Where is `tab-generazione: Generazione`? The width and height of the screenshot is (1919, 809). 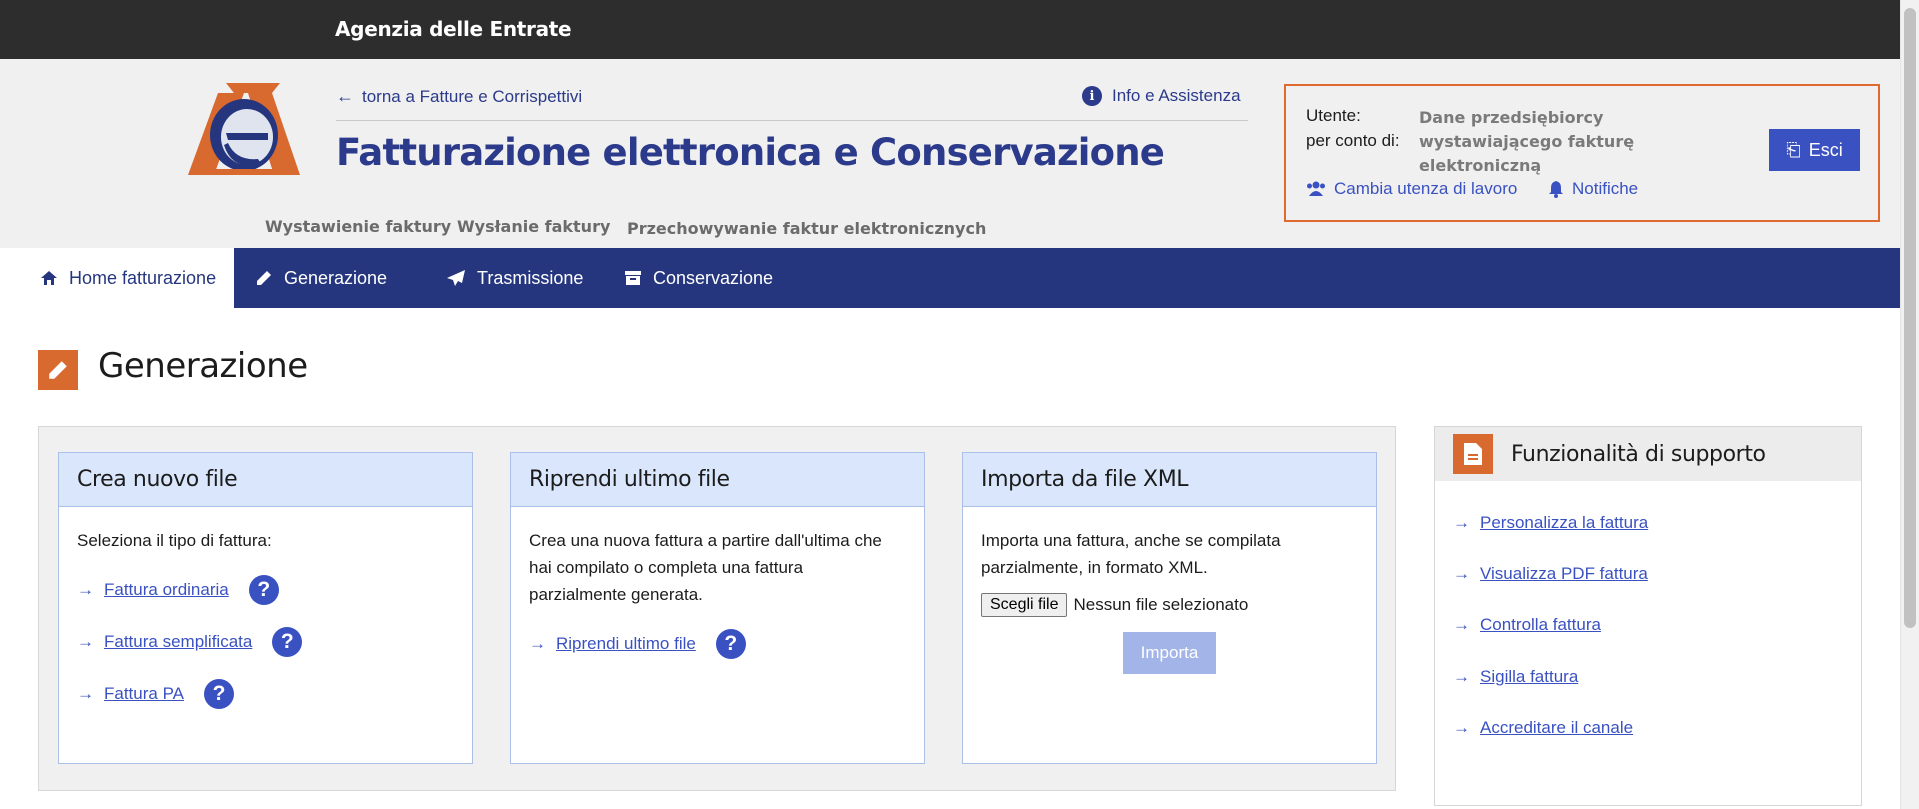
tab-generazione: Generazione is located at coordinates (310, 278).